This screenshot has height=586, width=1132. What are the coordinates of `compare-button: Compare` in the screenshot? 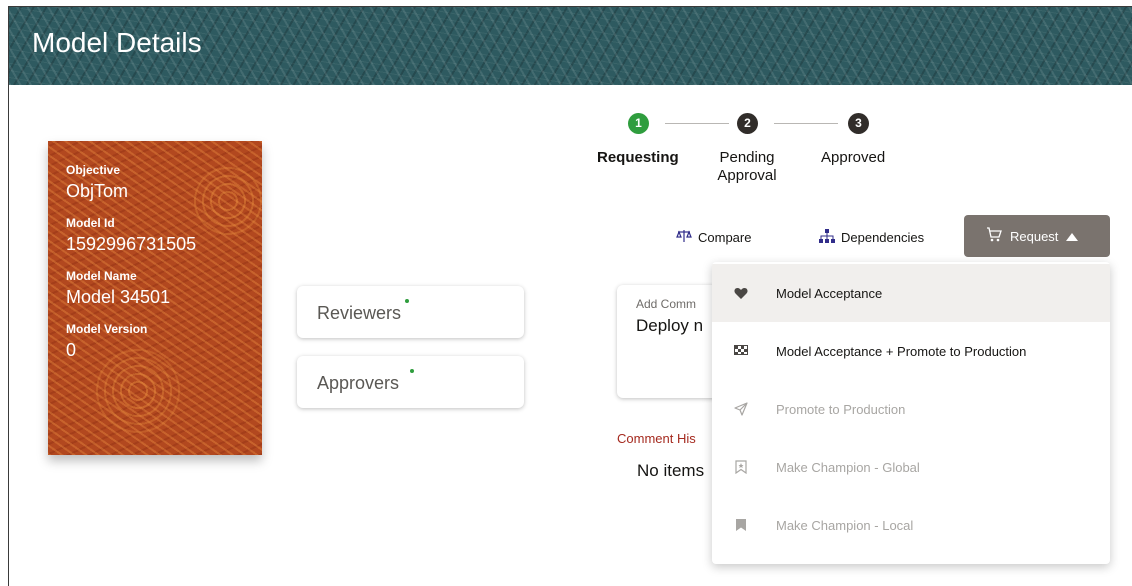 It's located at (713, 237).